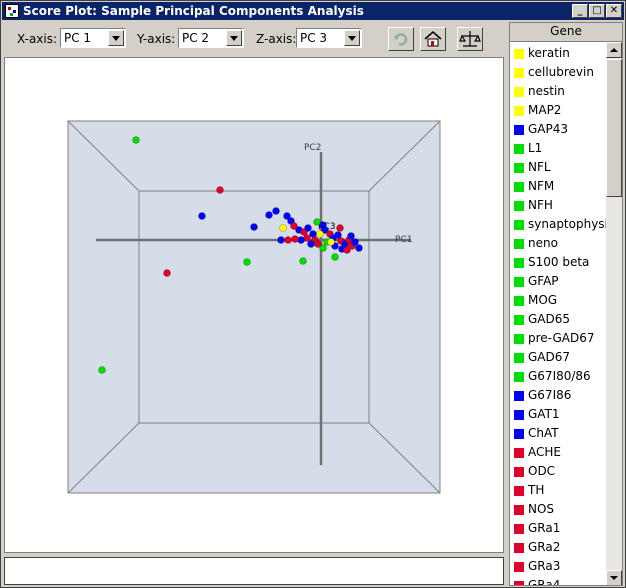  Describe the element at coordinates (544, 566) in the screenshot. I see `gene-label: GRa3` at that location.